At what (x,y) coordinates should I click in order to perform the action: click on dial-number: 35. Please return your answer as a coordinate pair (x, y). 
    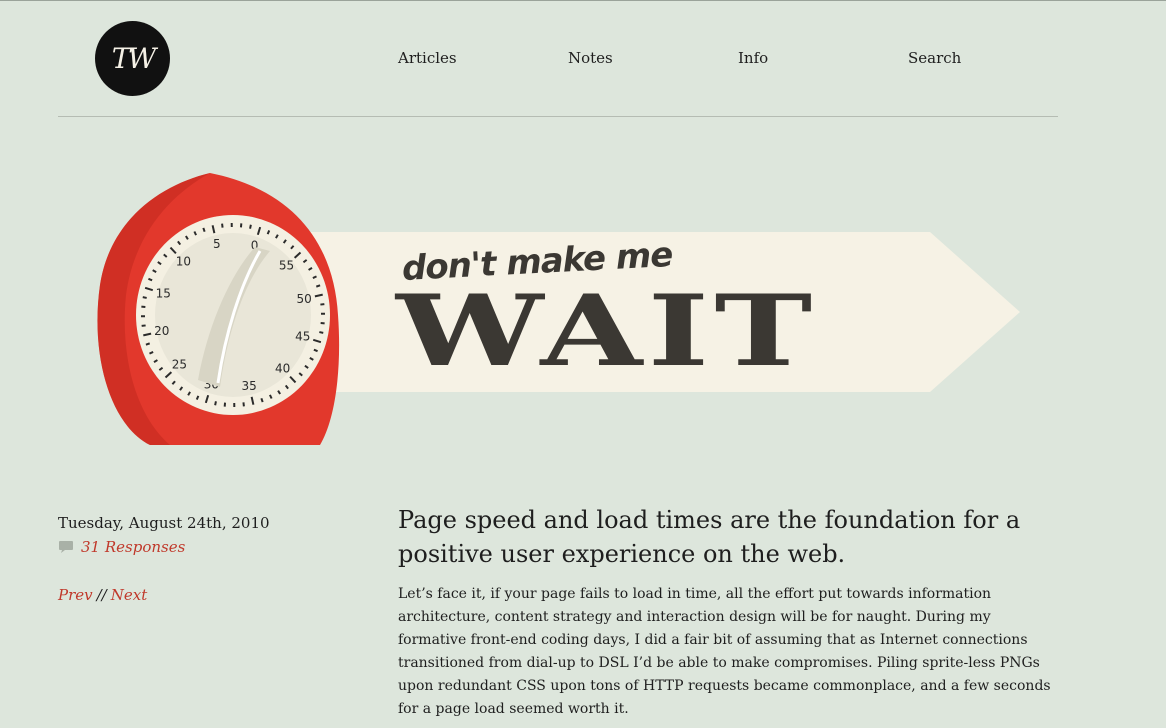
    Looking at the image, I should click on (249, 386).